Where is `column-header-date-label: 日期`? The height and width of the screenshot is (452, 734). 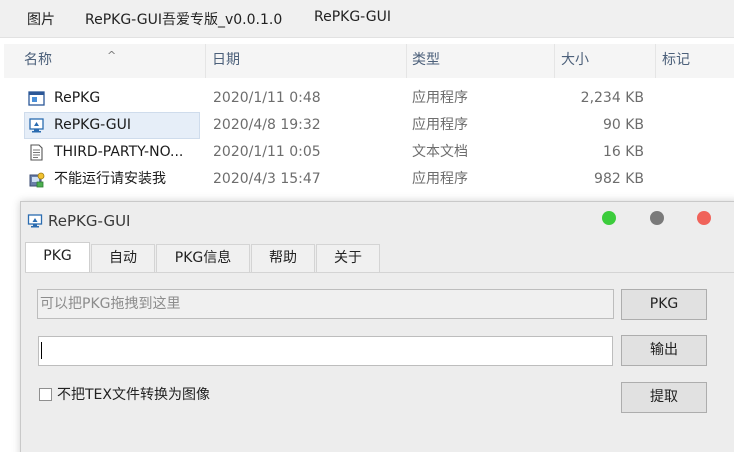
column-header-date-label: 日期 is located at coordinates (226, 60).